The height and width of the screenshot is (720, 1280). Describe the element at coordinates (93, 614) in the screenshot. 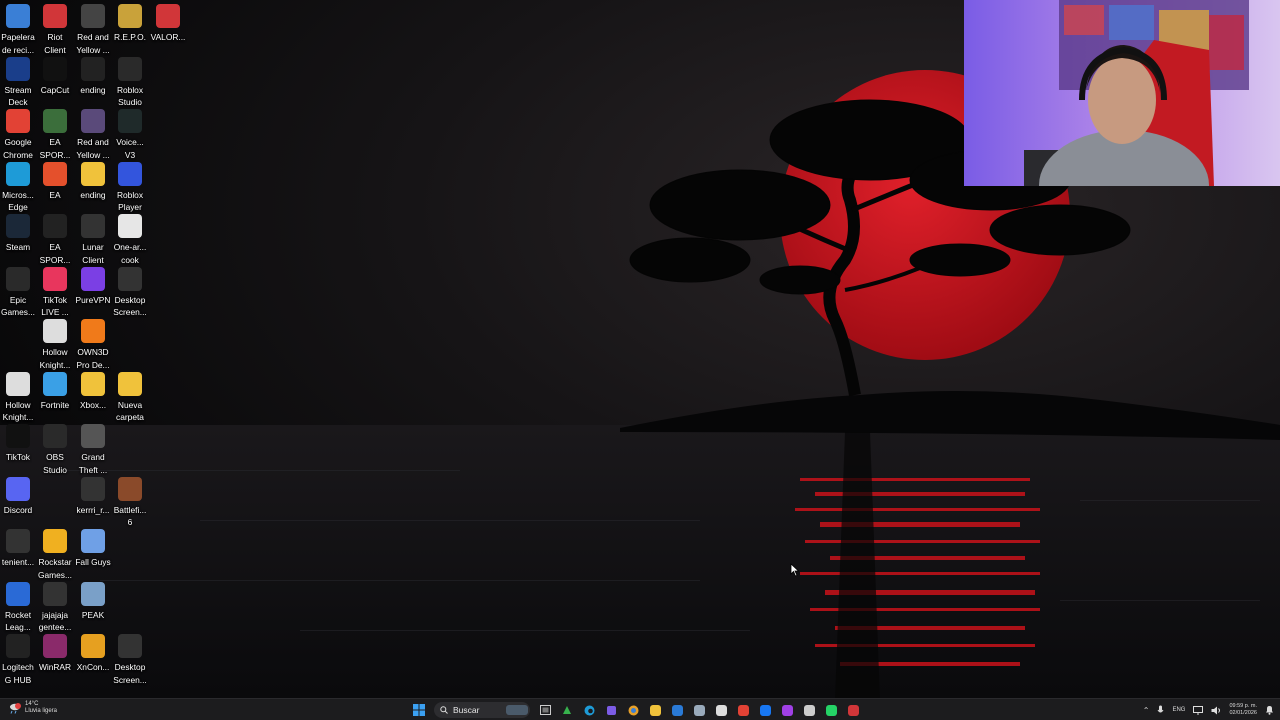

I see `desktop-shortcut-label: PEAK` at that location.